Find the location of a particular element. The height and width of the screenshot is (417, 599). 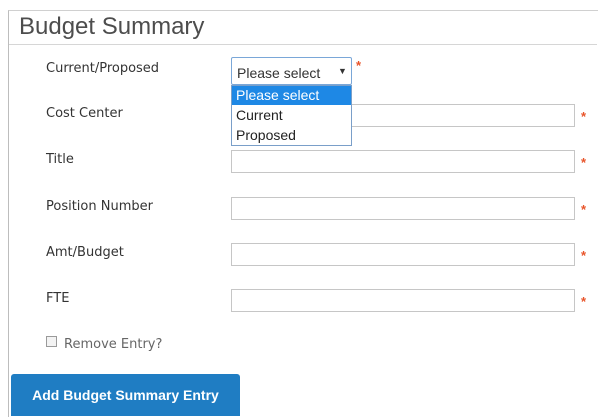

position-number-label: Position Number is located at coordinates (99, 206).